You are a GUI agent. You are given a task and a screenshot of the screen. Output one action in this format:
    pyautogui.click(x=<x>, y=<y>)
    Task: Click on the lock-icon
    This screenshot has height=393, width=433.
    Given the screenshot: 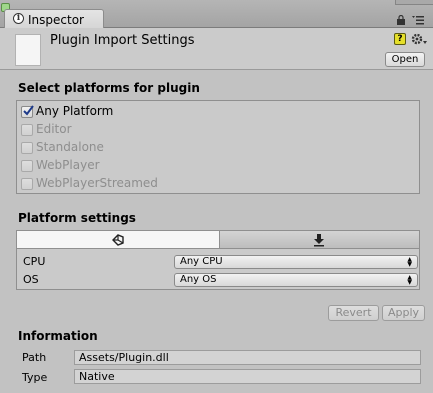 What is the action you would take?
    pyautogui.click(x=401, y=20)
    